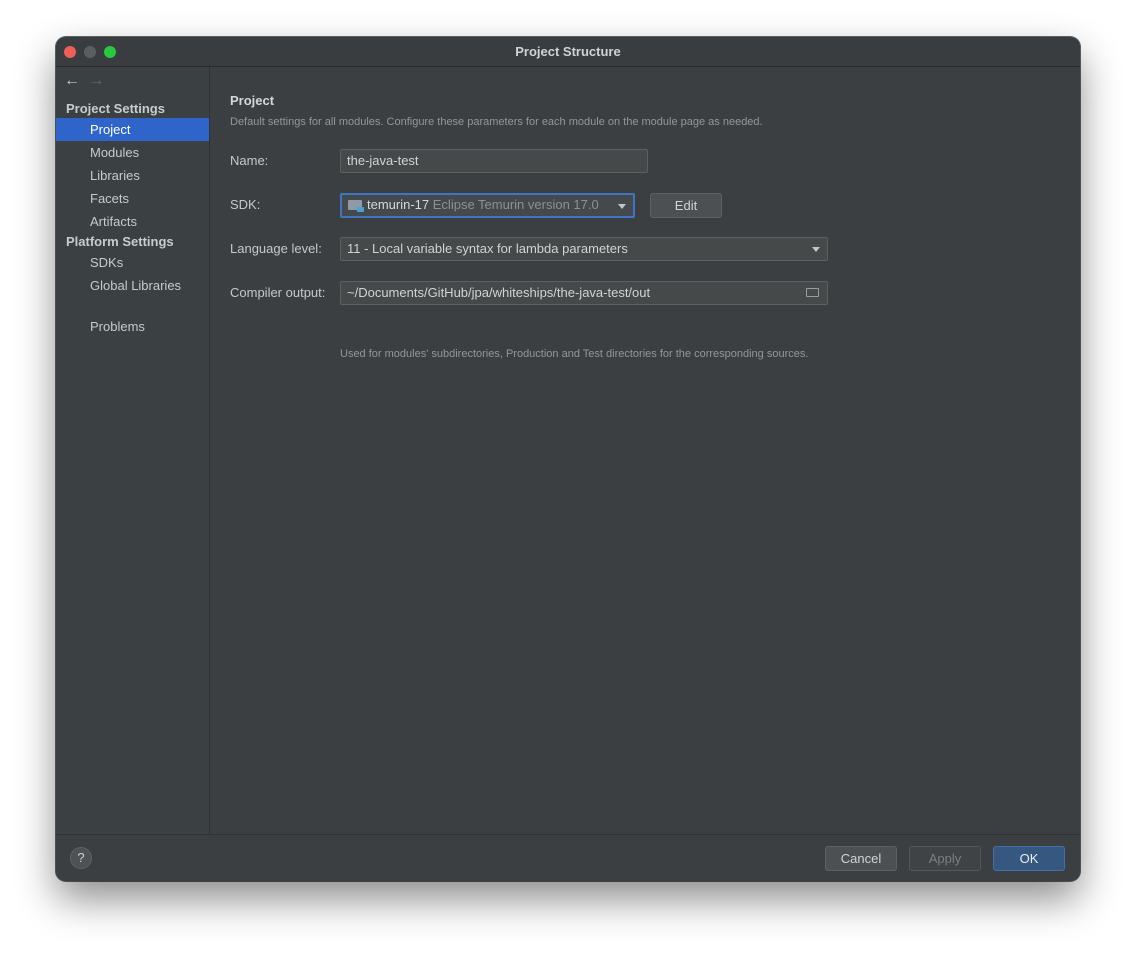  Describe the element at coordinates (74, 81) in the screenshot. I see `back-arrow-icon: ←` at that location.